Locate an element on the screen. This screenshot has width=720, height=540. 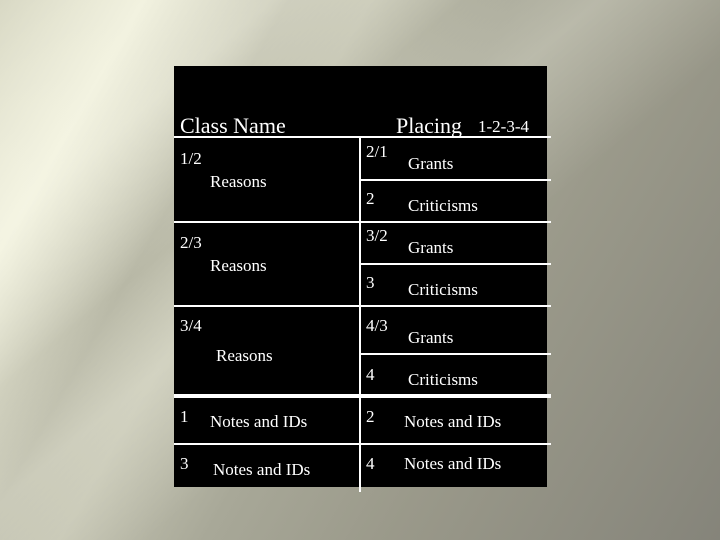
pair-number: 3/4 is located at coordinates (191, 325).